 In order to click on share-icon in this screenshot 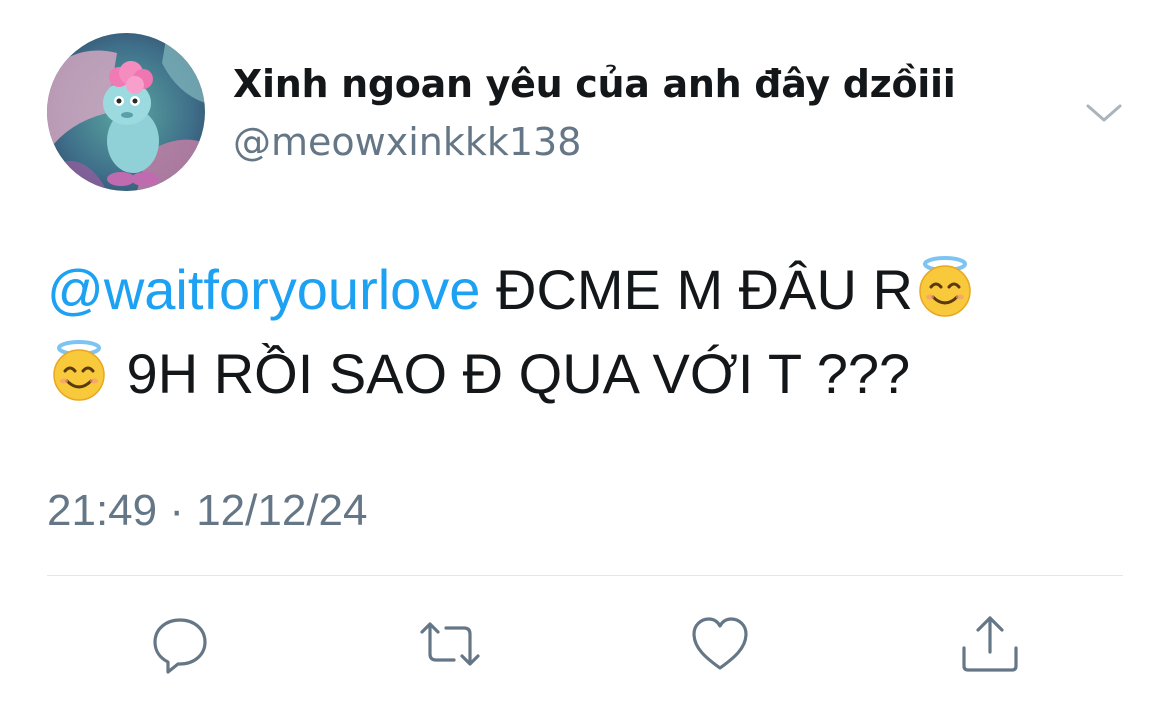, I will do `click(990, 644)`.